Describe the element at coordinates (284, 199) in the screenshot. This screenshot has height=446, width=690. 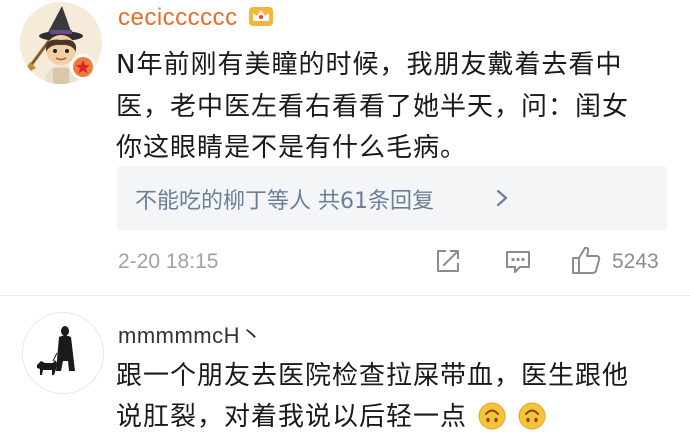
I see `reply-summary-link: 不能吃的柳丁等人 共61条回复` at that location.